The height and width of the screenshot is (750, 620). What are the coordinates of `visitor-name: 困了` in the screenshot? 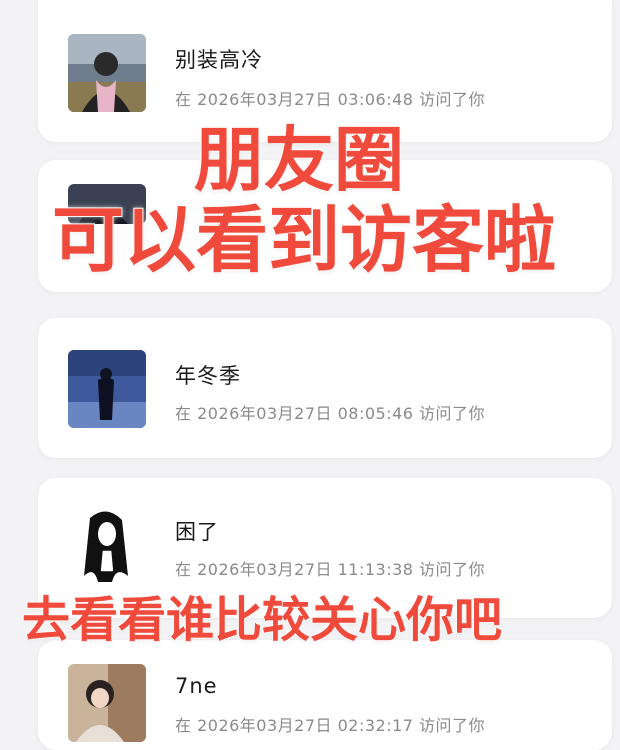 It's located at (197, 531).